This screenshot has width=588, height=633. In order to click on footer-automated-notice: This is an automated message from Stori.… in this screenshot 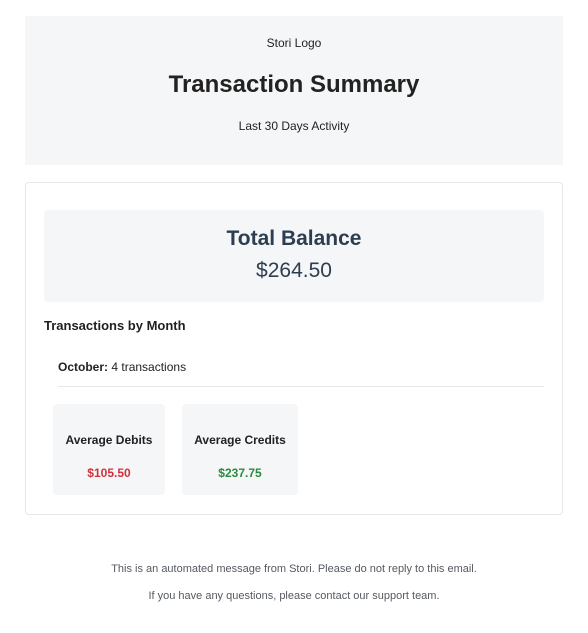, I will do `click(294, 569)`.